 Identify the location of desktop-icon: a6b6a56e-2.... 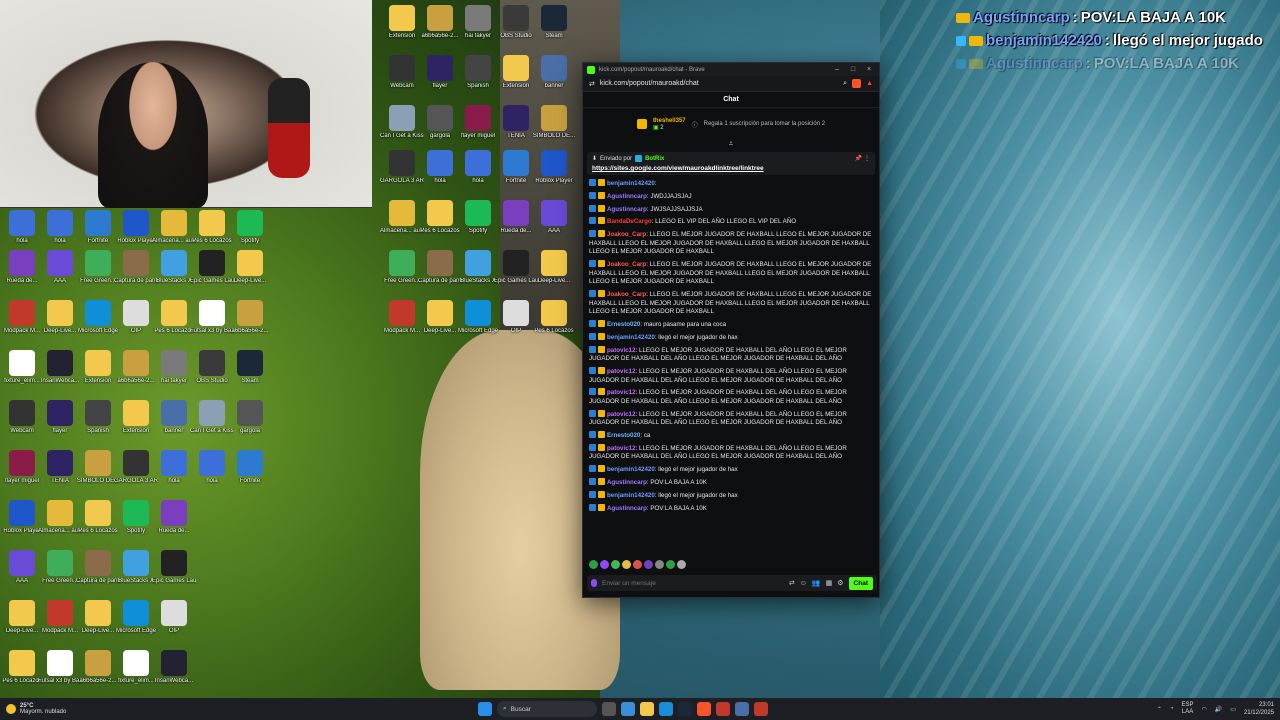
(250, 317).